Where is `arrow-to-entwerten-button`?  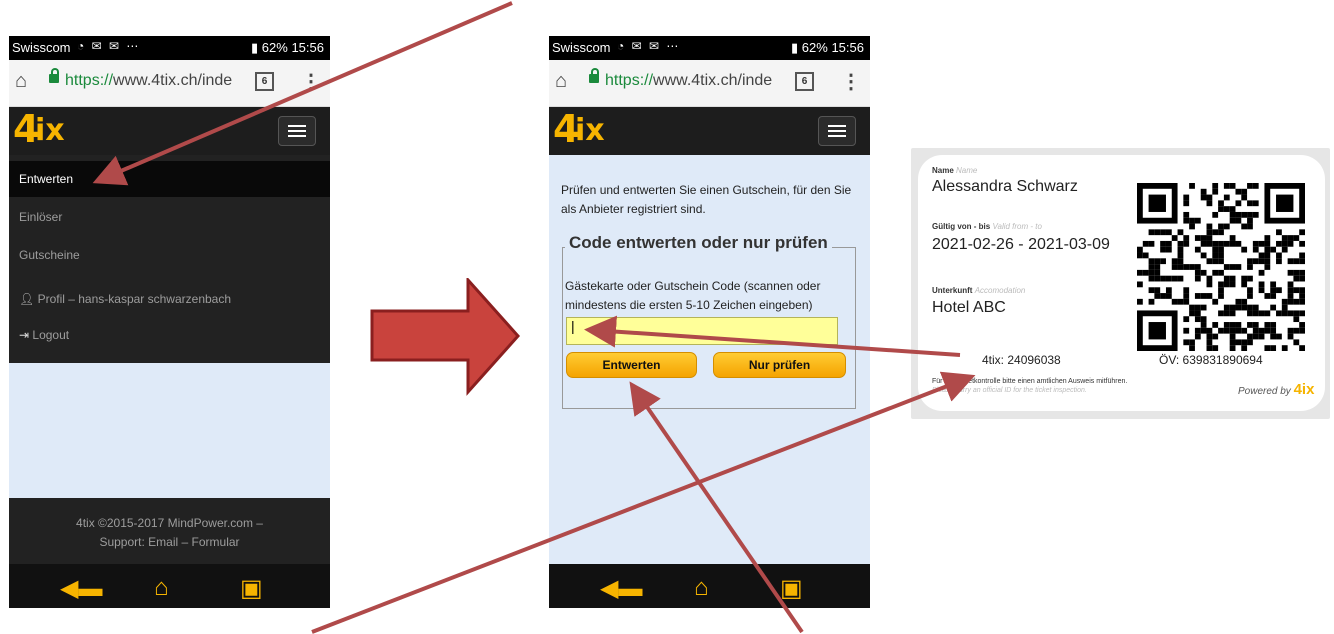 arrow-to-entwerten-button is located at coordinates (716, 507).